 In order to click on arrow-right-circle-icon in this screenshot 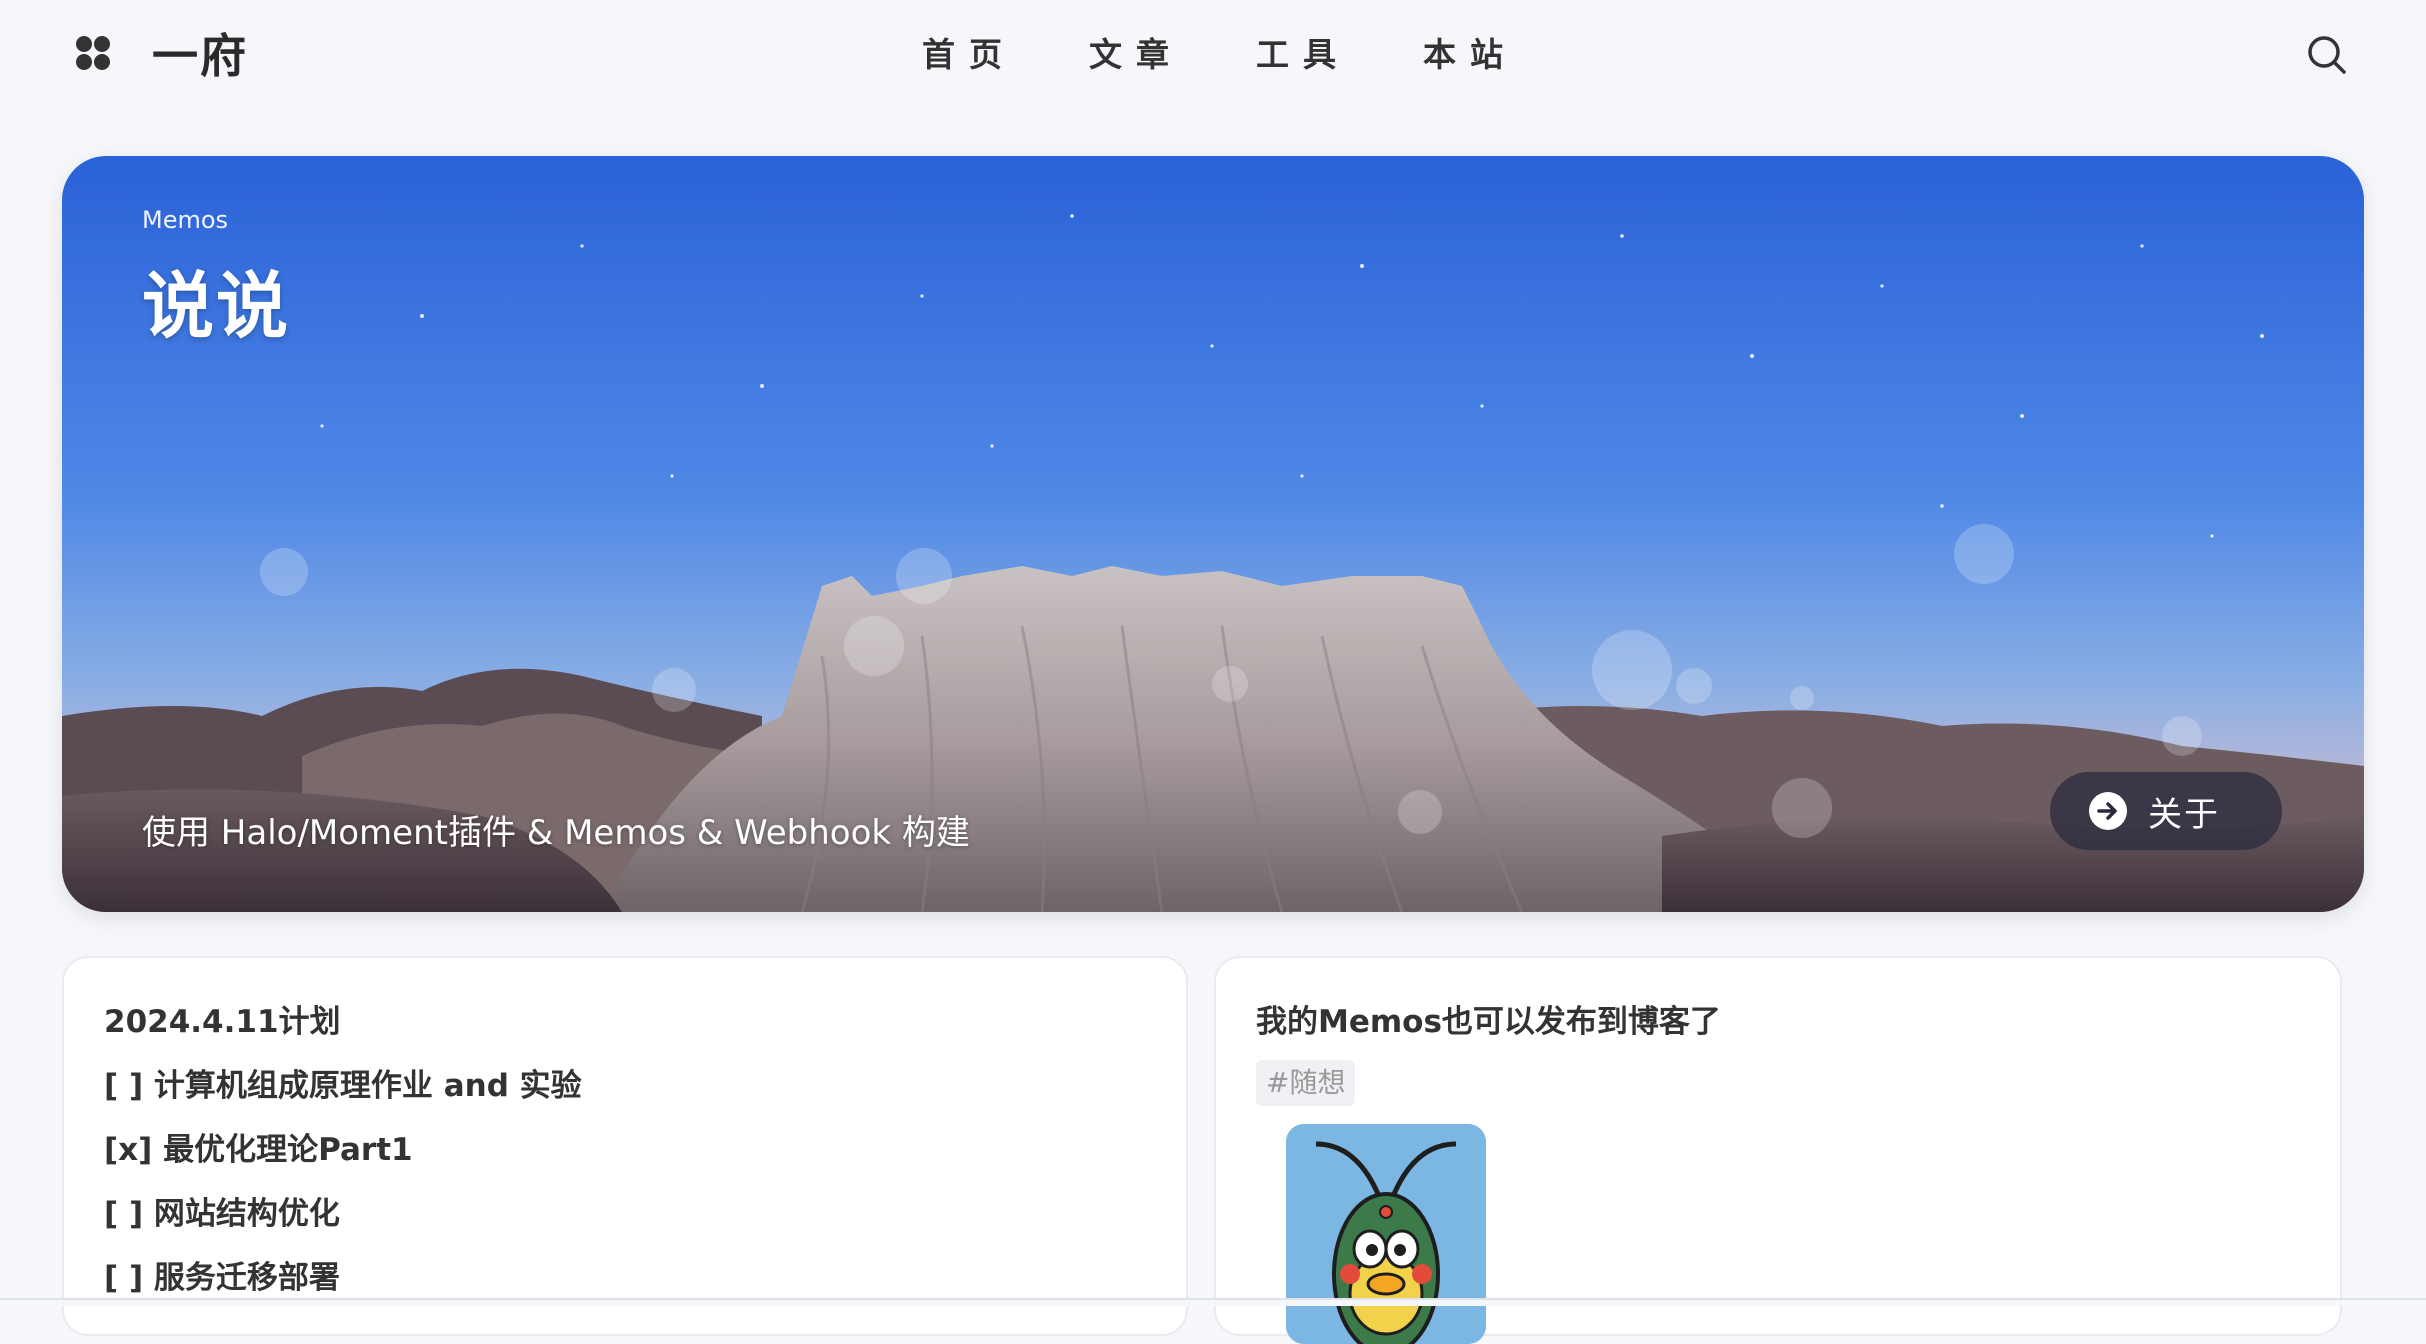, I will do `click(2108, 811)`.